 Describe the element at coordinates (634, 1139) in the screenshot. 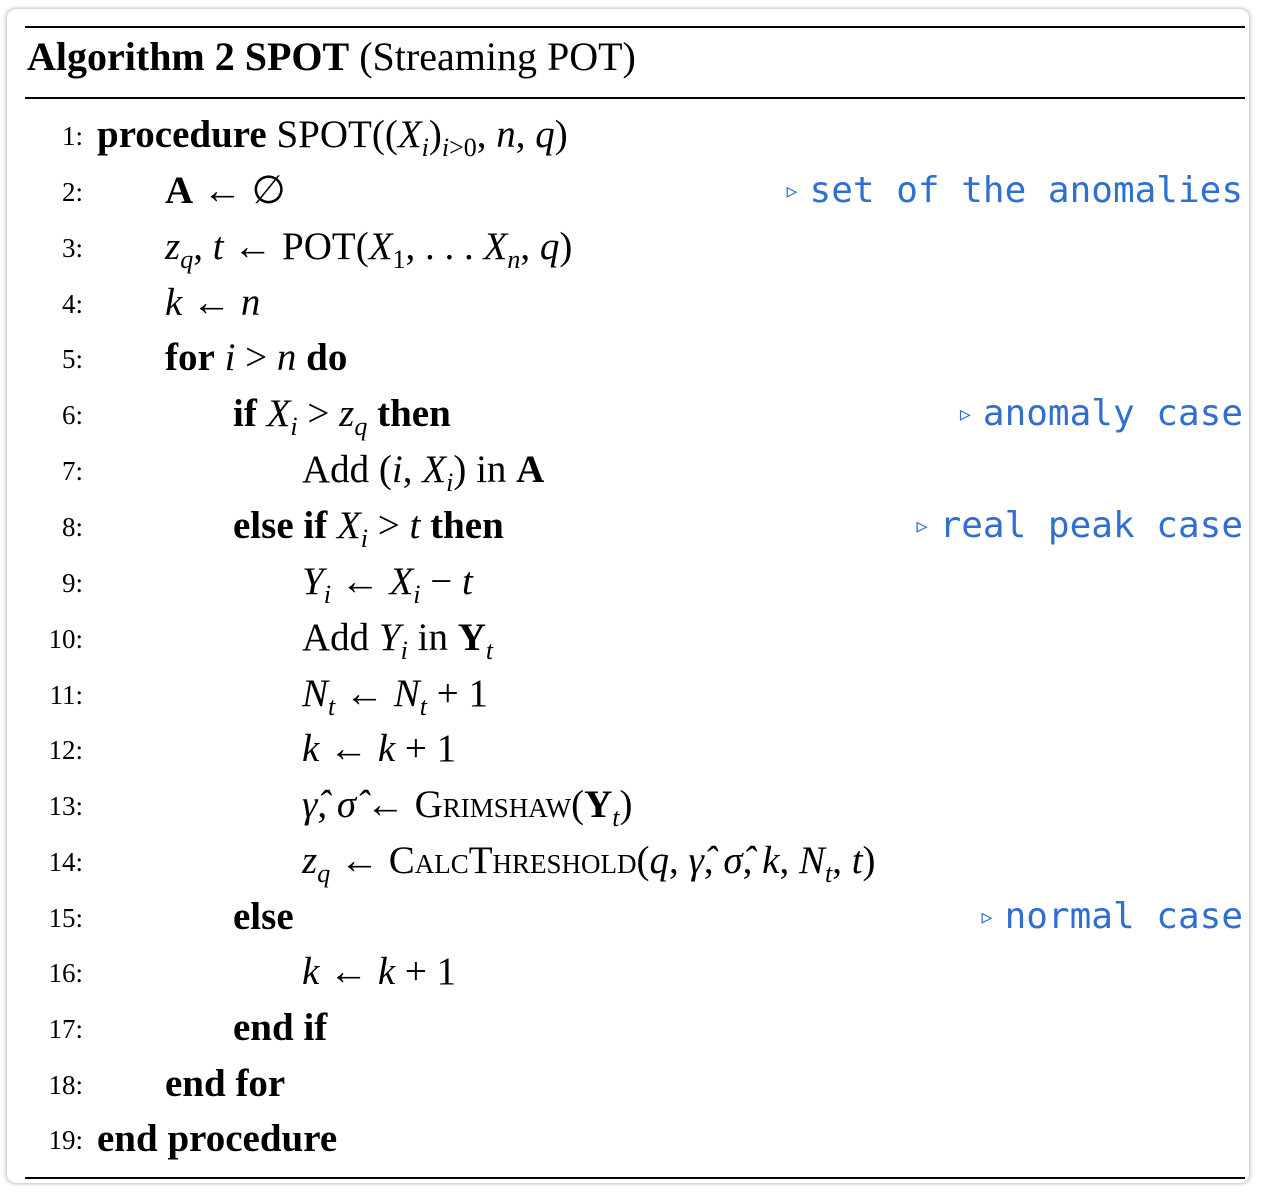

I see `algorithm-line-19: 19: end procedure` at that location.